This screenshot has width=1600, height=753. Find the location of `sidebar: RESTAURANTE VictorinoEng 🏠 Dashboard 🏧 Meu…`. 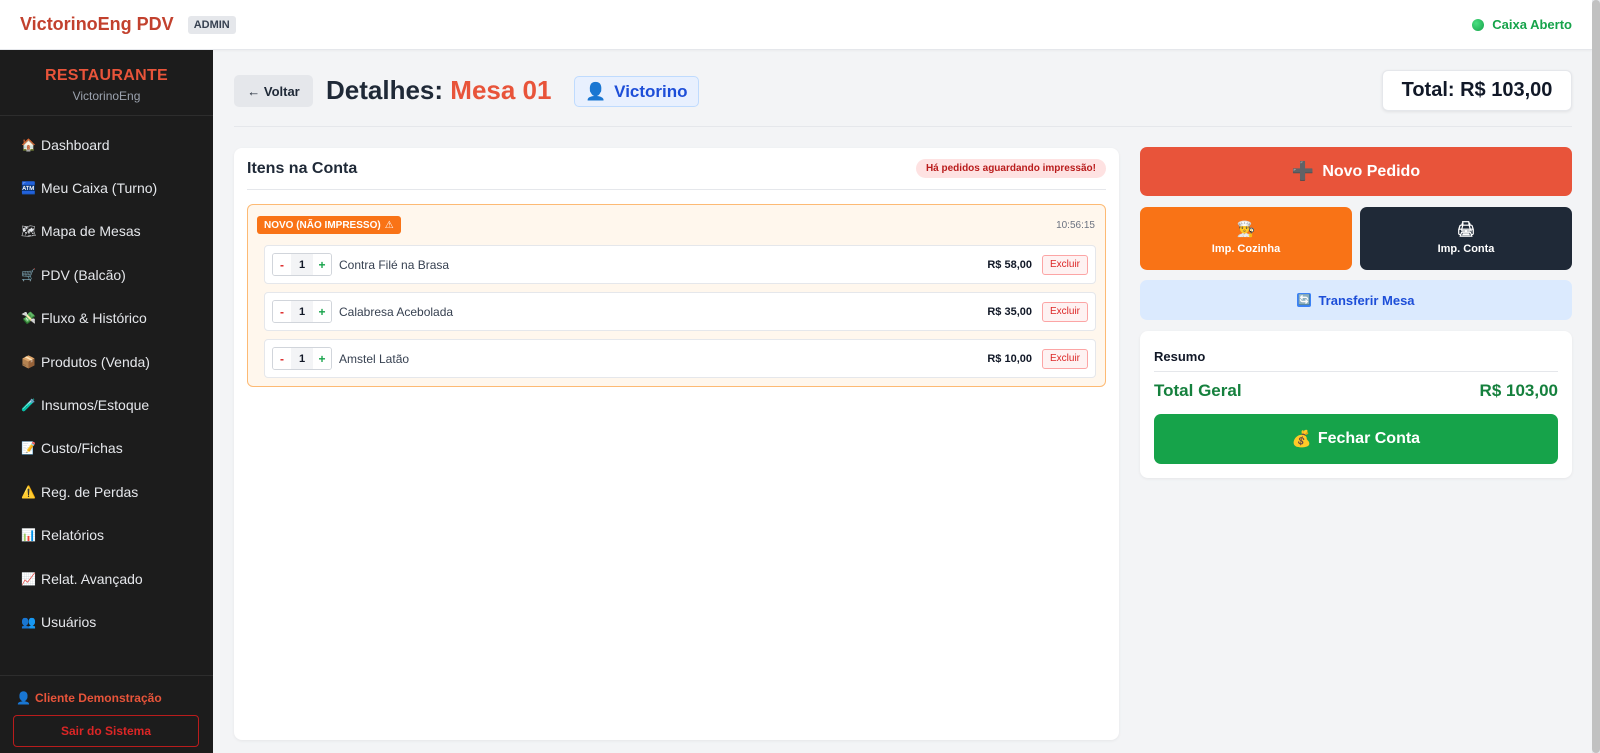

sidebar: RESTAURANTE VictorinoEng 🏠 Dashboard 🏧 Meu… is located at coordinates (106, 401).